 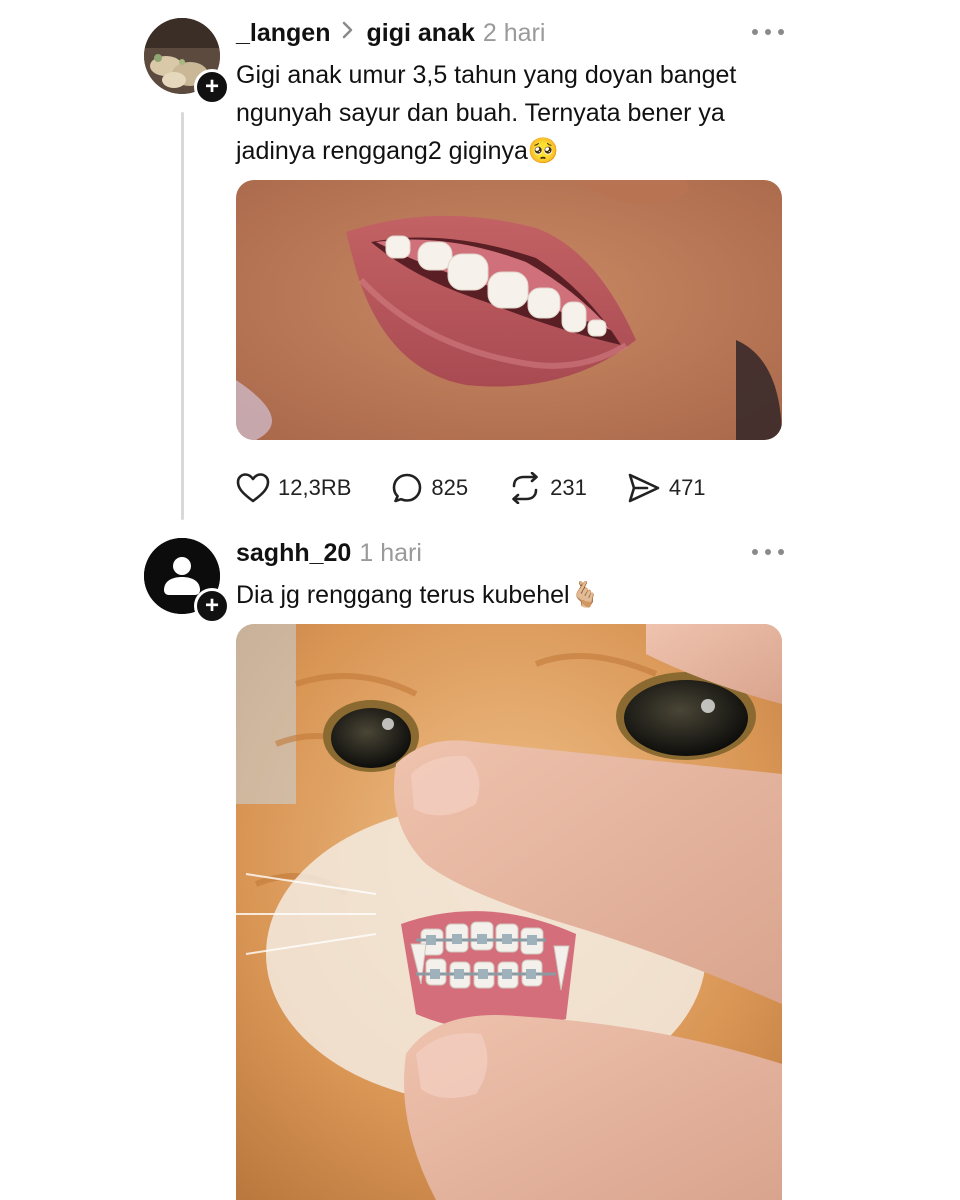 What do you see at coordinates (253, 488) in the screenshot?
I see `heart-icon` at bounding box center [253, 488].